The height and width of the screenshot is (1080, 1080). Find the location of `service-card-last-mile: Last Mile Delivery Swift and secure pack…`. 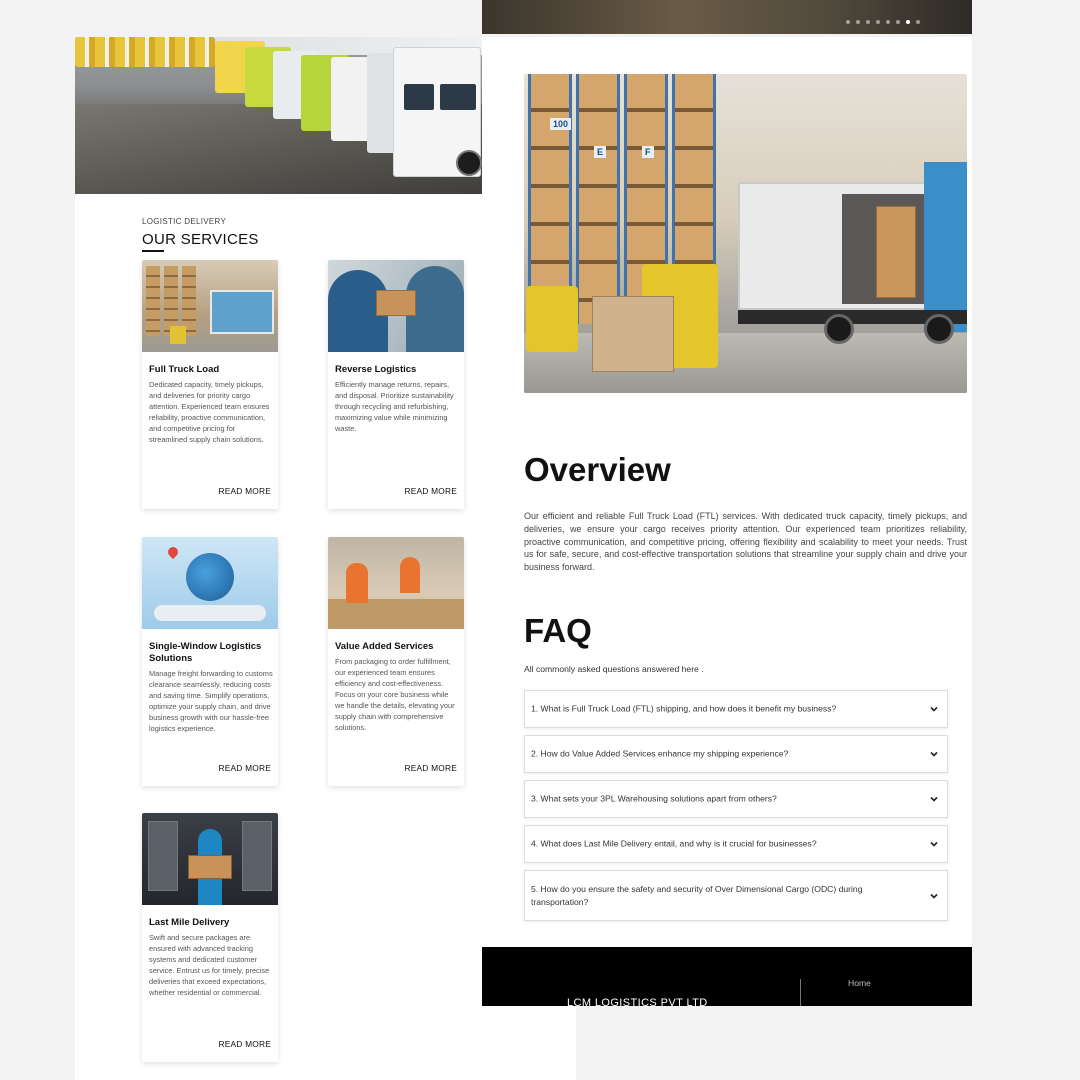

service-card-last-mile: Last Mile Delivery Swift and secure pack… is located at coordinates (210, 937).